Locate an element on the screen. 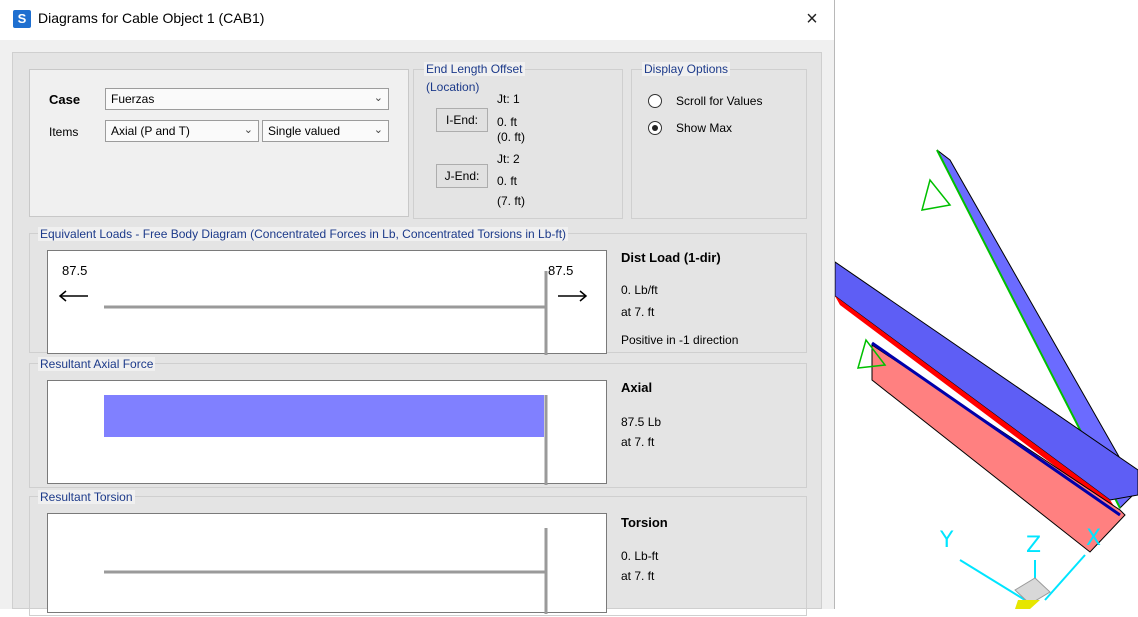 The height and width of the screenshot is (617, 1138). axial-diagram is located at coordinates (327, 432).